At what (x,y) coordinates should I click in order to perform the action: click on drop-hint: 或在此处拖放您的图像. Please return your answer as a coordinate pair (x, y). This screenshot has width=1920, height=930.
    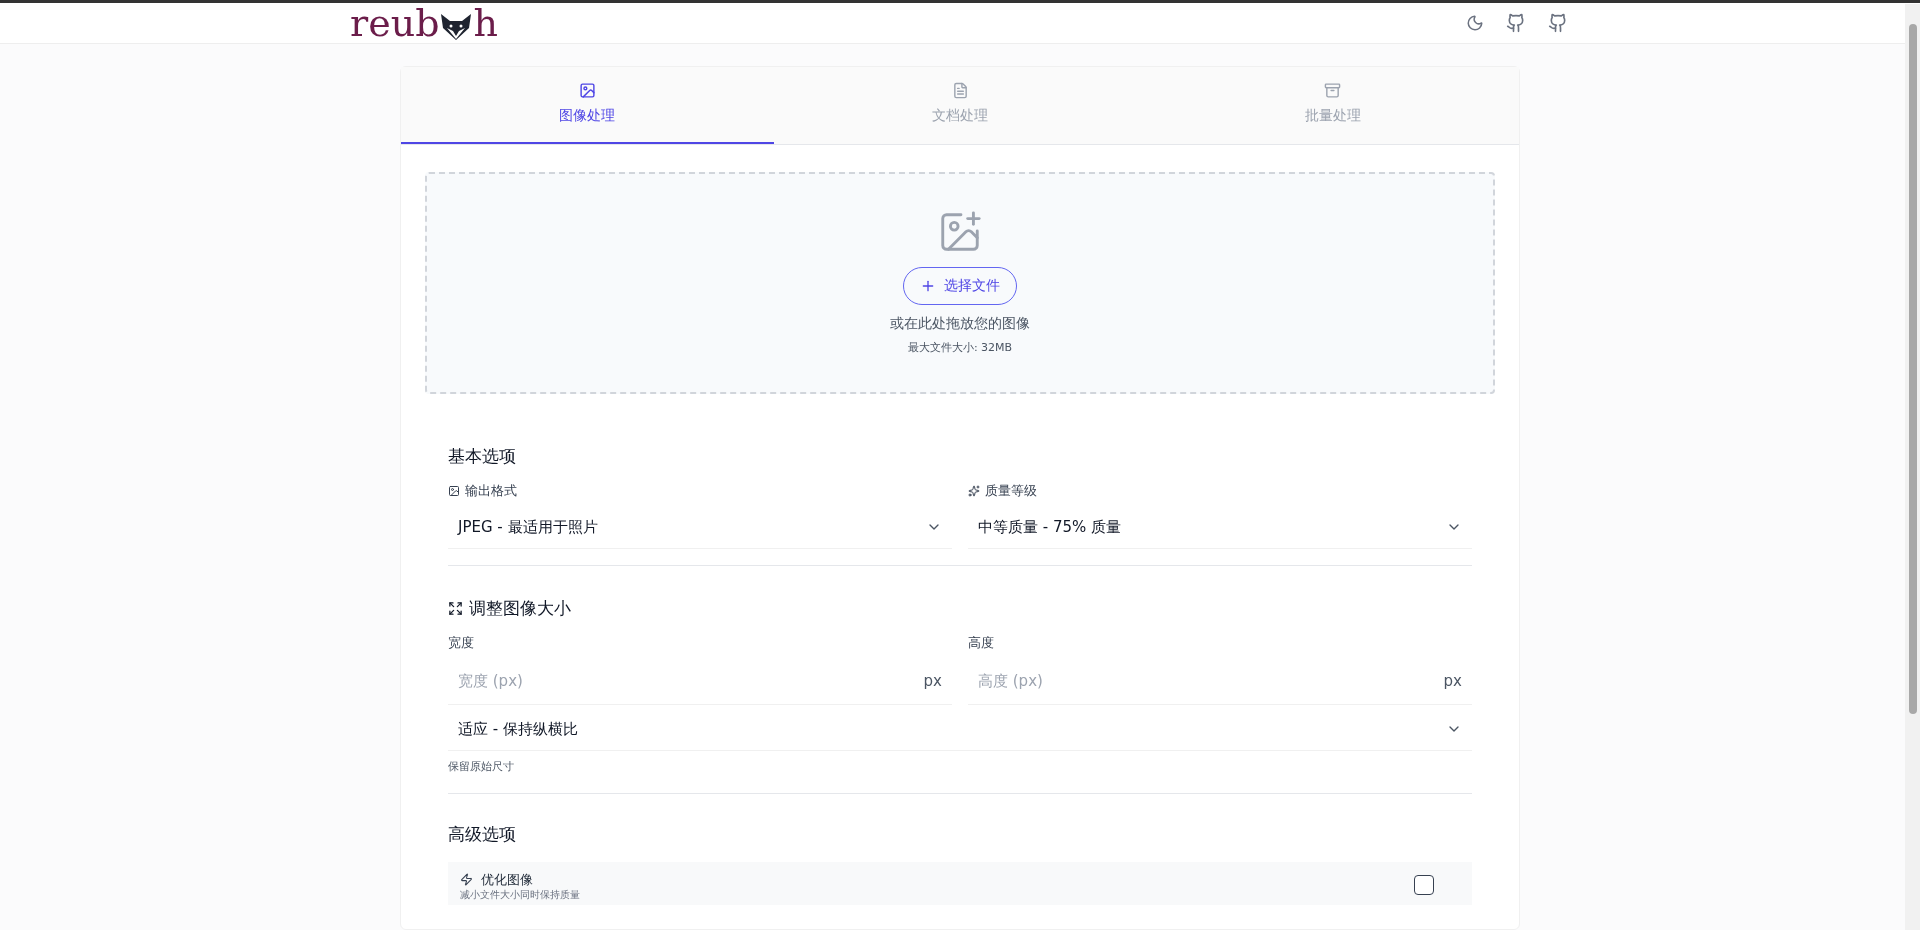
    Looking at the image, I should click on (960, 323).